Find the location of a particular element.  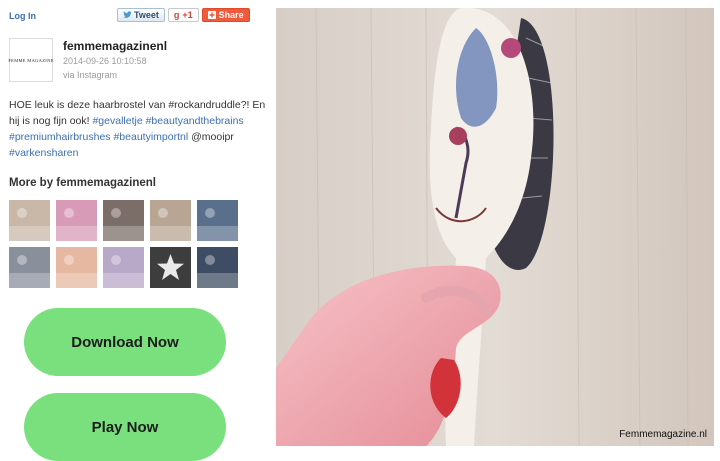

tweet-label: Tweet is located at coordinates (146, 15).